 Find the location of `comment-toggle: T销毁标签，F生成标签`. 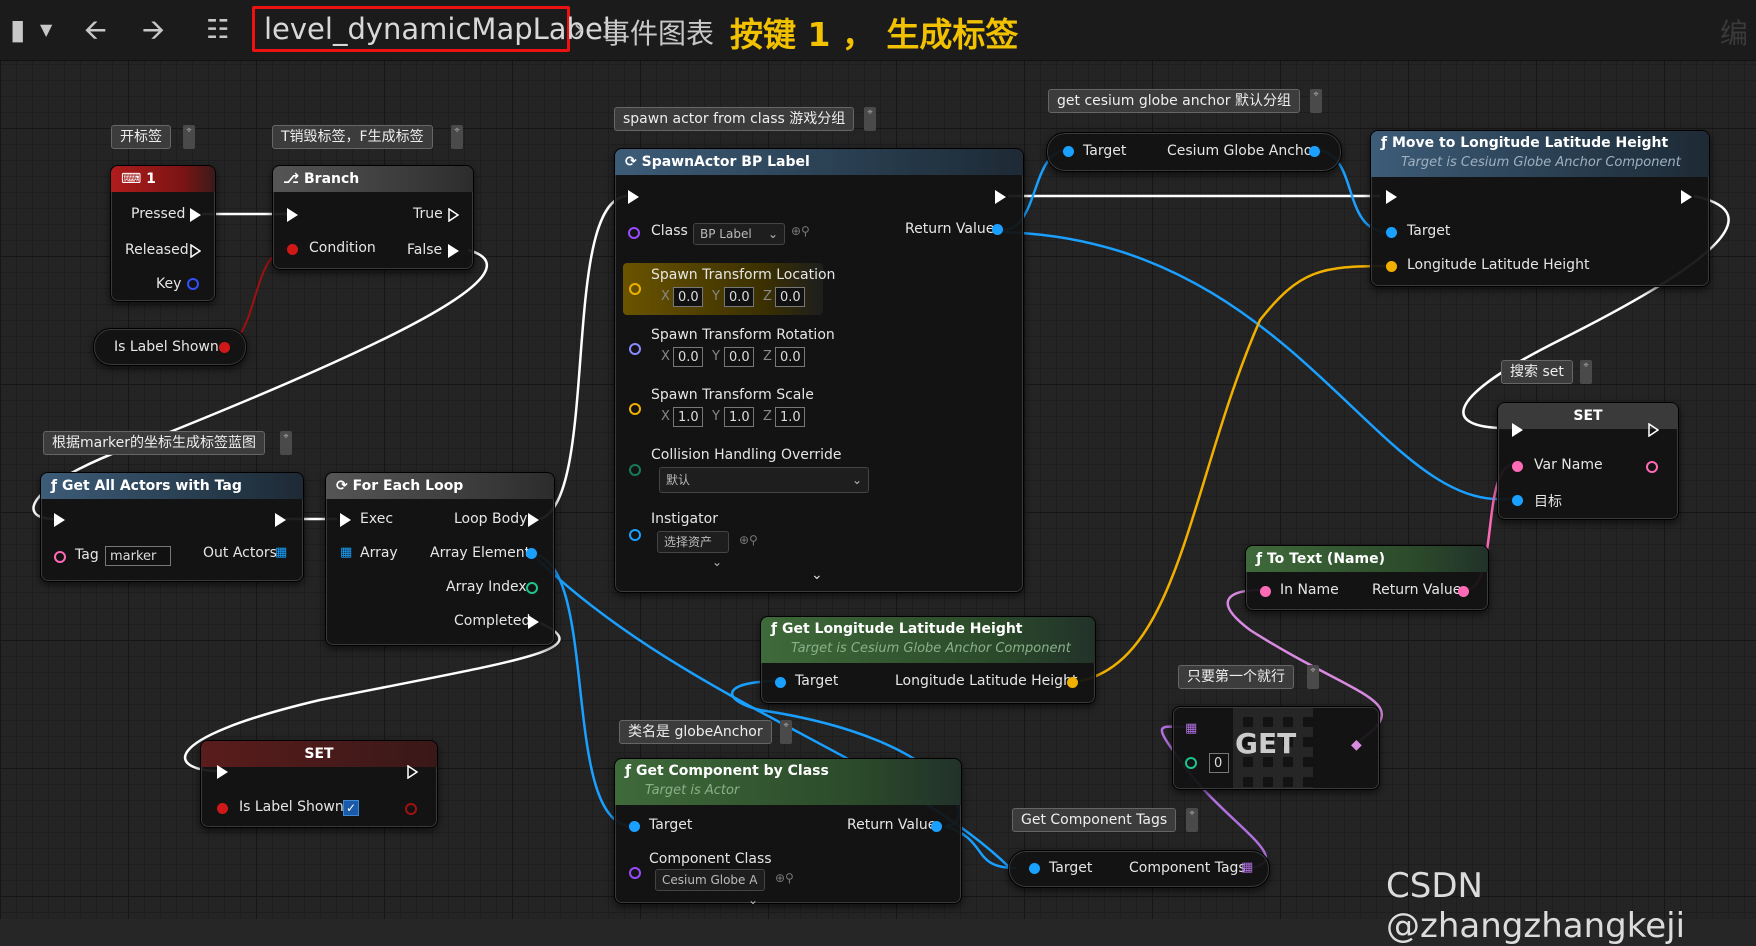

comment-toggle: T销毁标签，F生成标签 is located at coordinates (352, 137).